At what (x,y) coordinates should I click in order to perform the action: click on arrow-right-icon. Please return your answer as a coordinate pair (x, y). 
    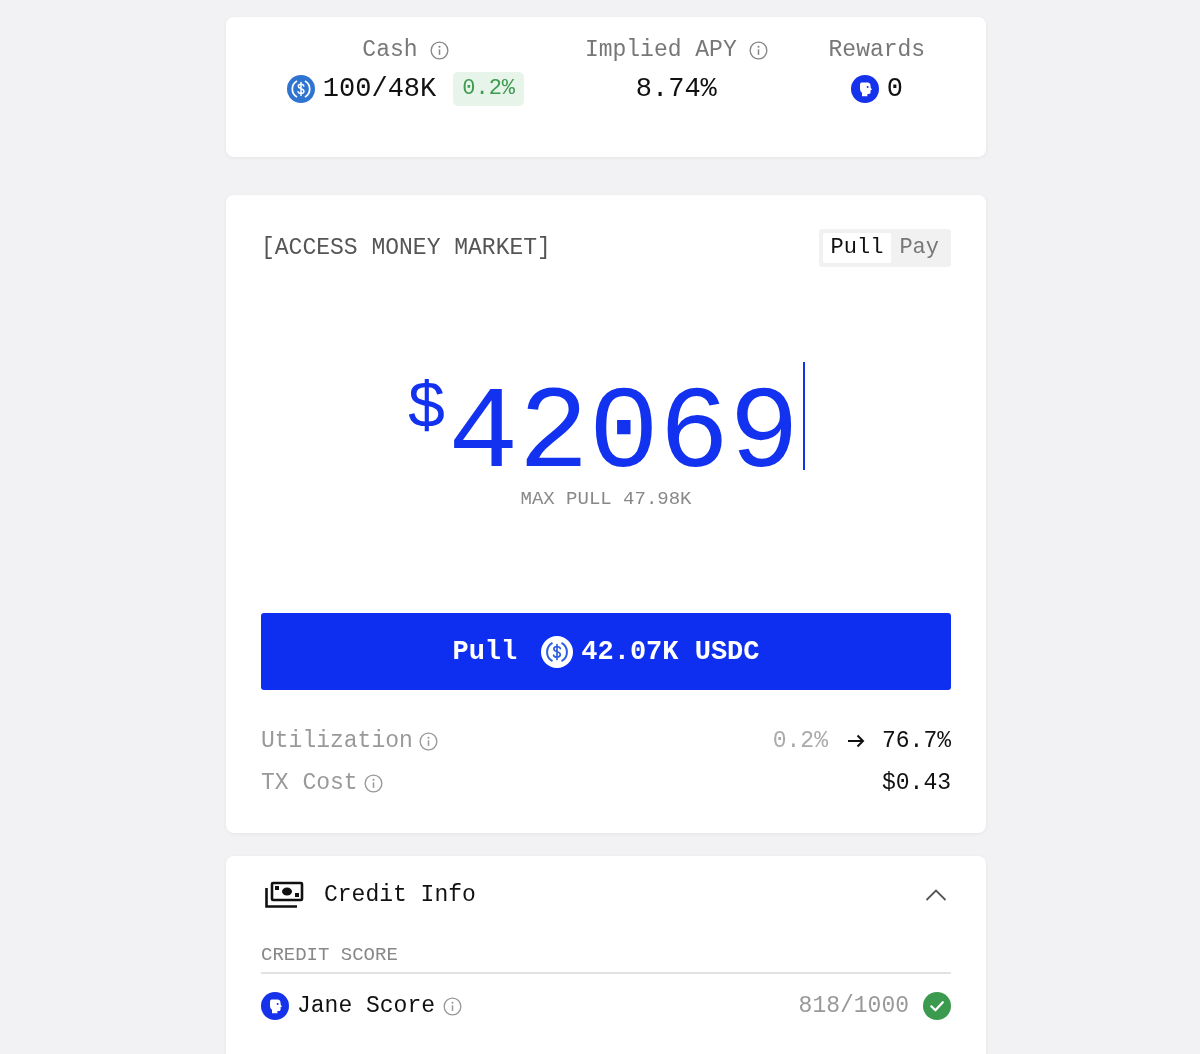
    Looking at the image, I should click on (856, 741).